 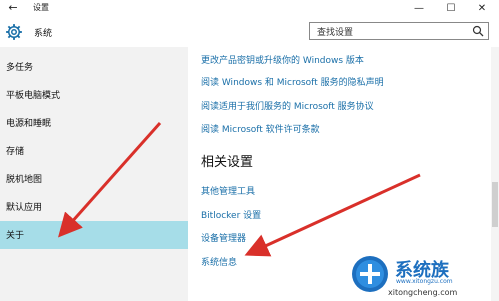 What do you see at coordinates (370, 274) in the screenshot?
I see `watermark-logo-icon` at bounding box center [370, 274].